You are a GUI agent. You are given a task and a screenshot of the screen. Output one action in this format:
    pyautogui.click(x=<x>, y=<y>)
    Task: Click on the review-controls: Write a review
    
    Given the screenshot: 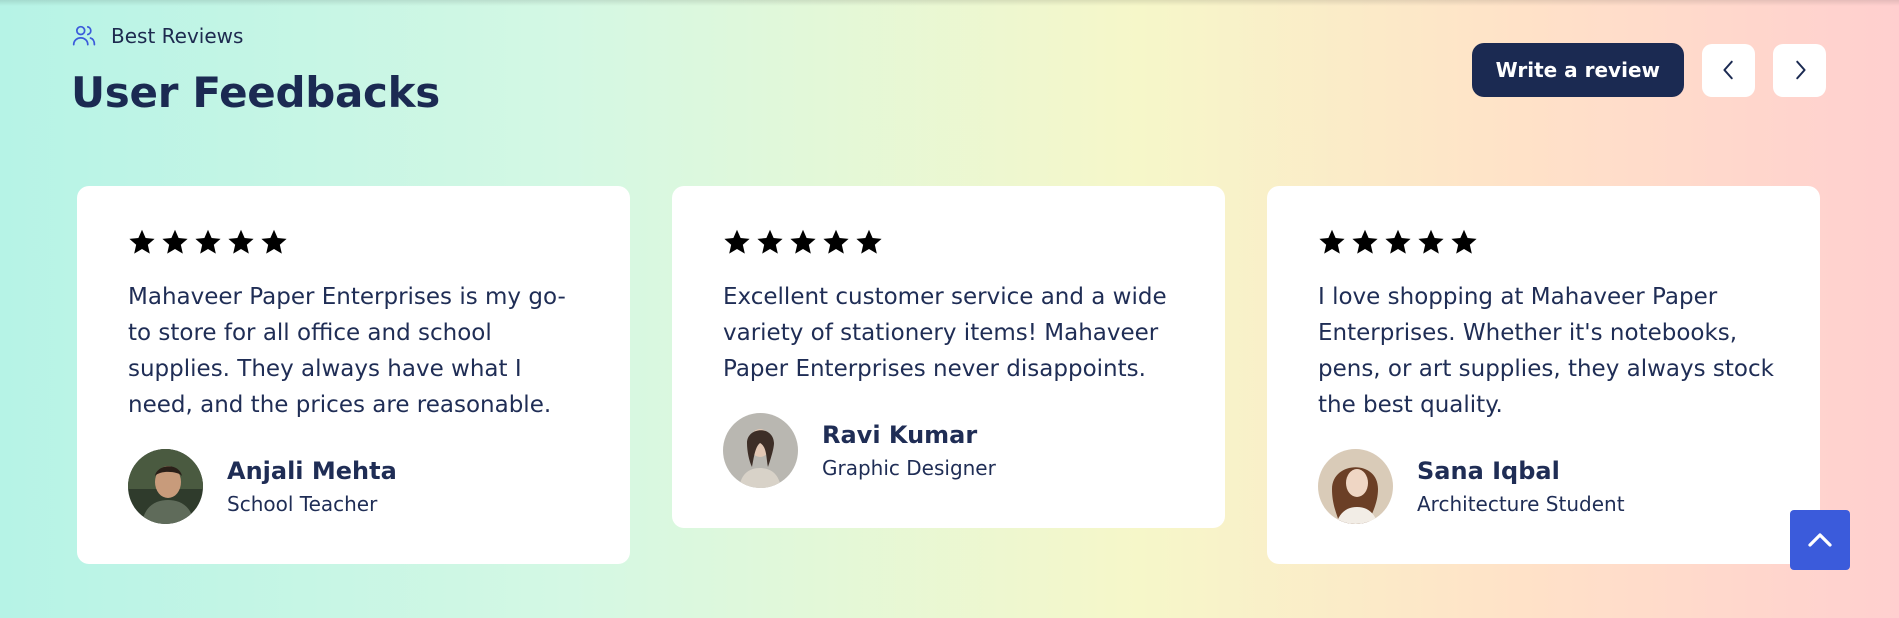 What is the action you would take?
    pyautogui.click(x=1648, y=70)
    